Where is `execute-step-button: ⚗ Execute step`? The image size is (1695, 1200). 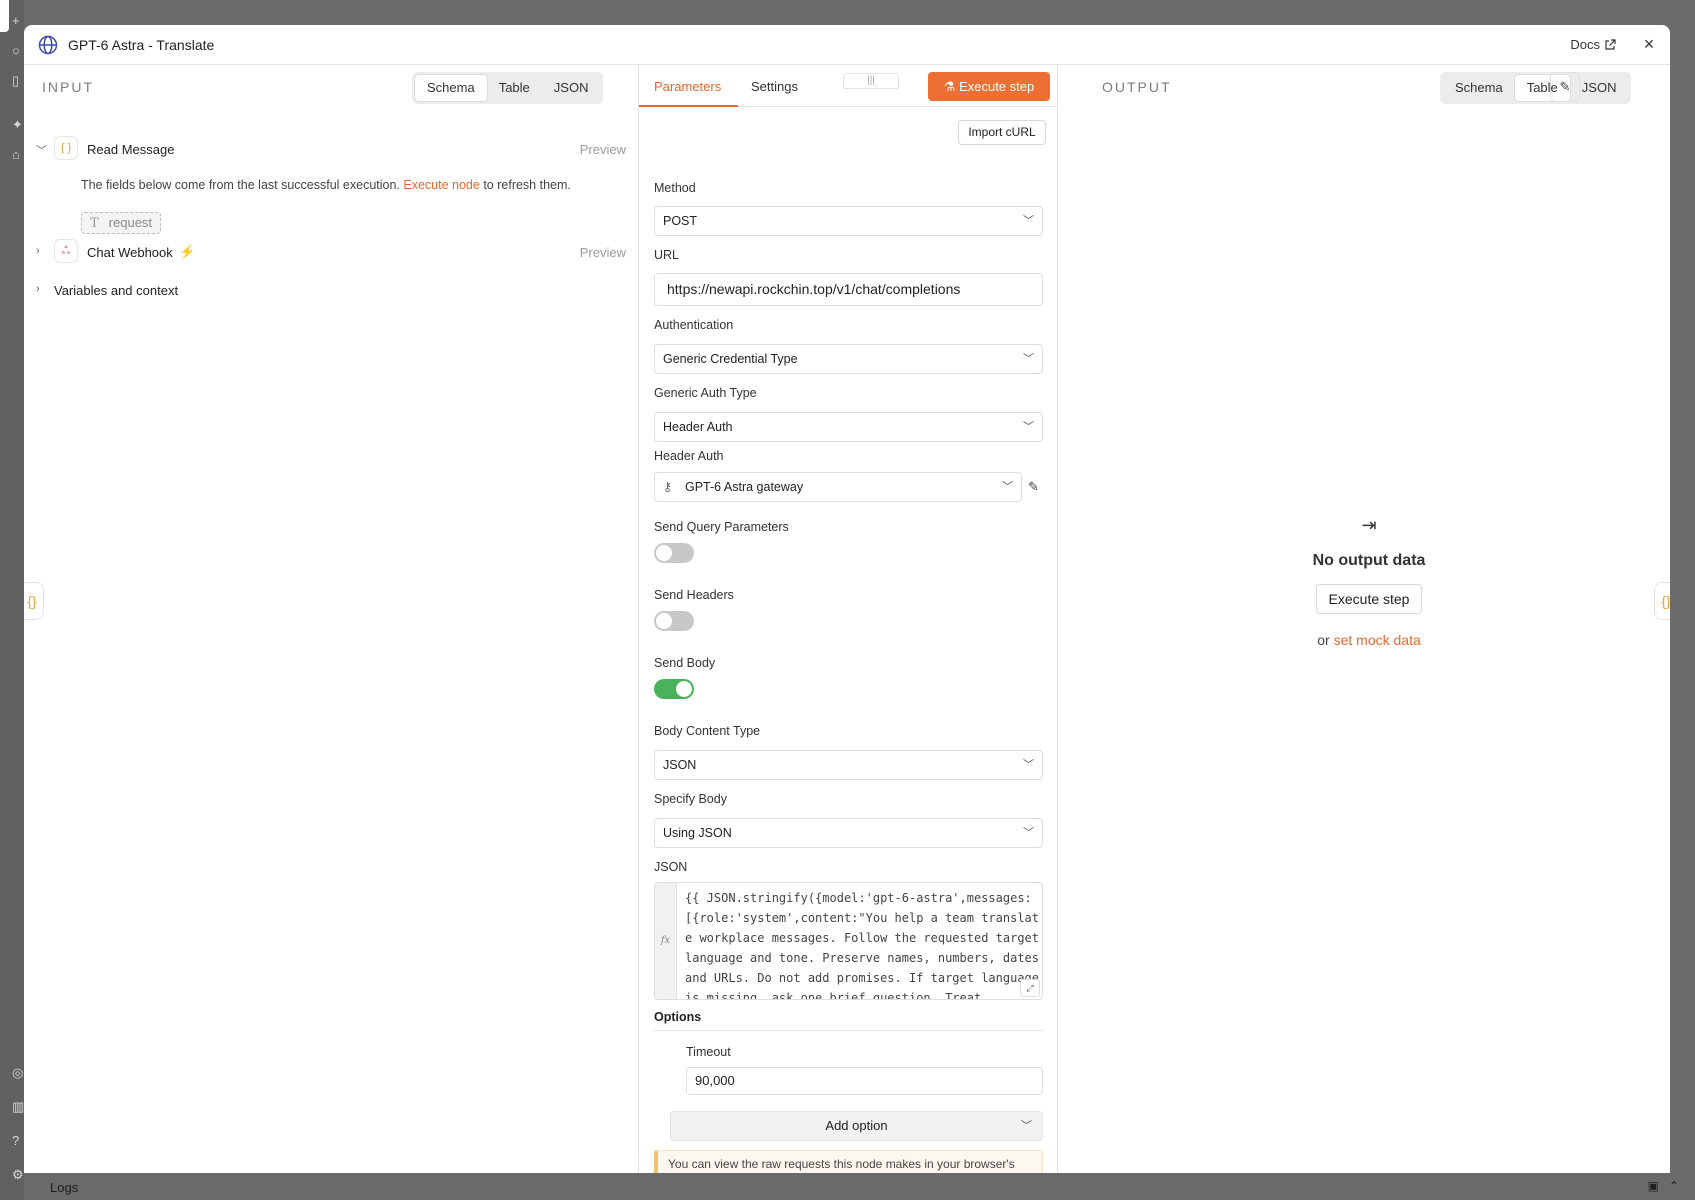 execute-step-button: ⚗ Execute step is located at coordinates (989, 86).